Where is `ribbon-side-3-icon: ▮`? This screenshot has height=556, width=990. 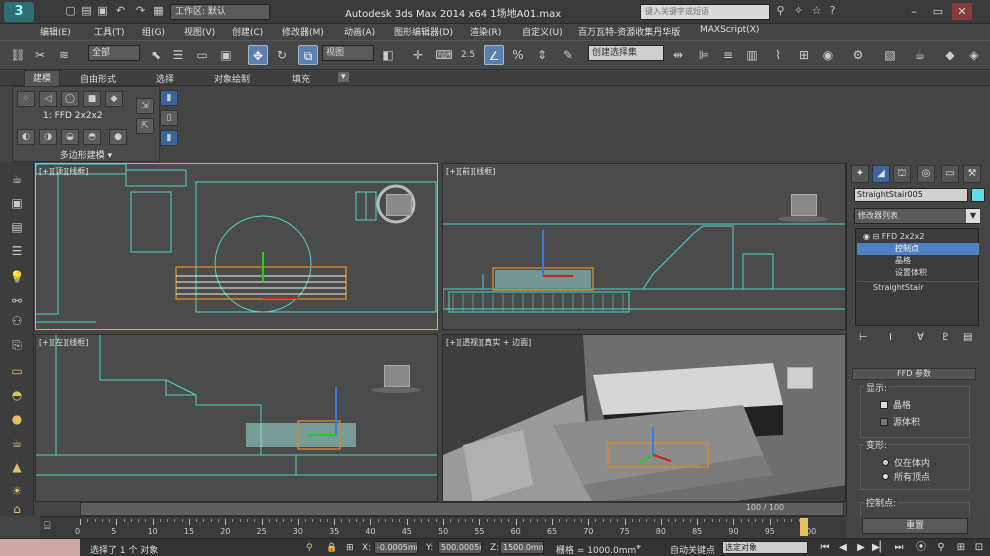 ribbon-side-3-icon: ▮ is located at coordinates (169, 98).